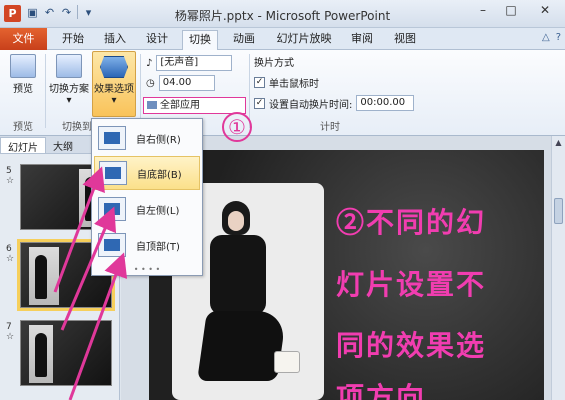 This screenshot has height=400, width=565. What do you see at coordinates (159, 175) in the screenshot?
I see `menu-item-label: 自底部(B)` at bounding box center [159, 175].